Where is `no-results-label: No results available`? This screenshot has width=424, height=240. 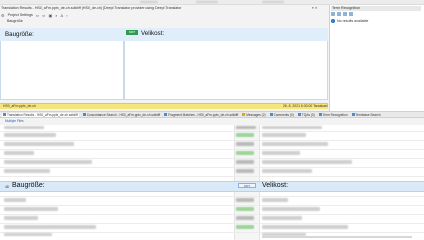
no-results-label: No results available is located at coordinates (353, 21).